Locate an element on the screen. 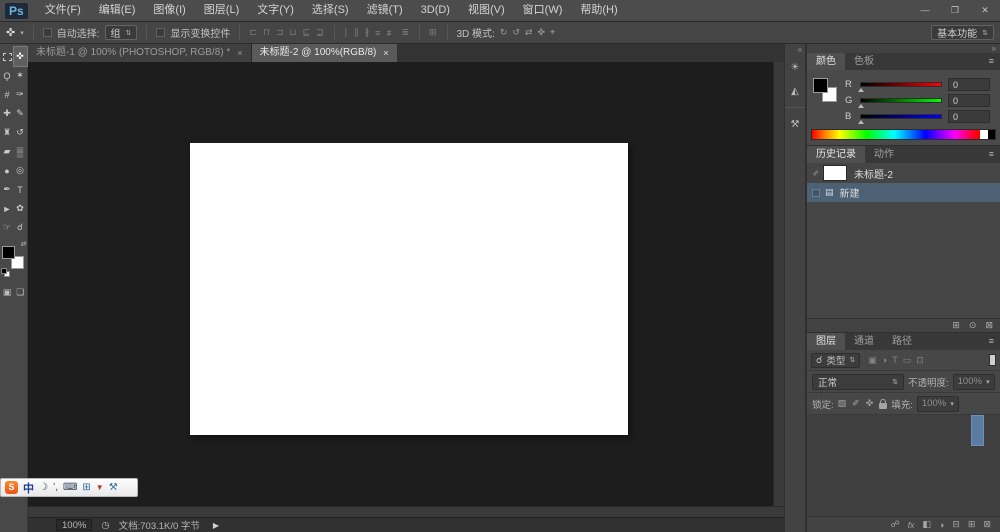 This screenshot has height=532, width=1000. distribute-vcenter-icon: ∥ is located at coordinates (357, 32).